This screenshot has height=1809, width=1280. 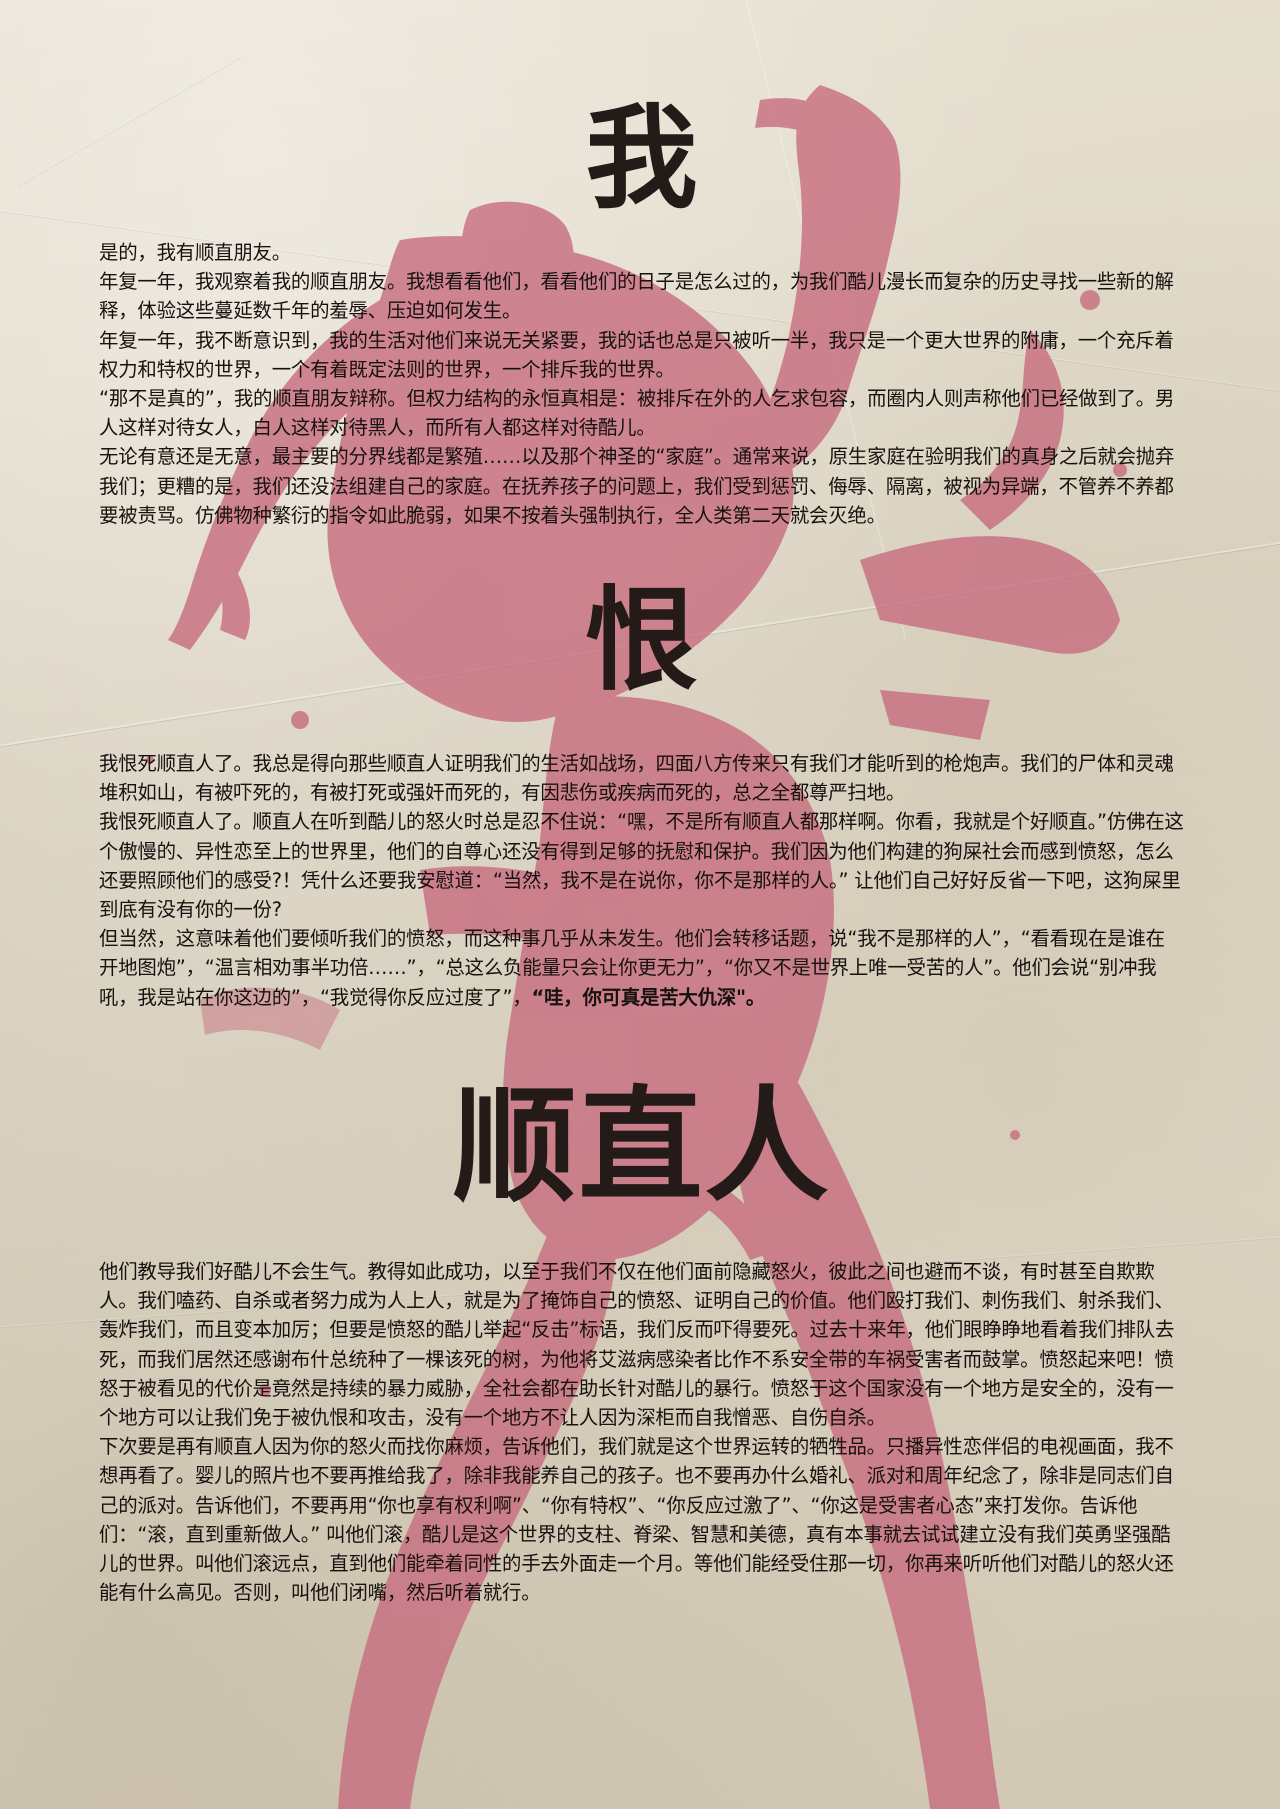 I want to click on heading-shunzhiren: 顺直人, so click(x=641, y=1147).